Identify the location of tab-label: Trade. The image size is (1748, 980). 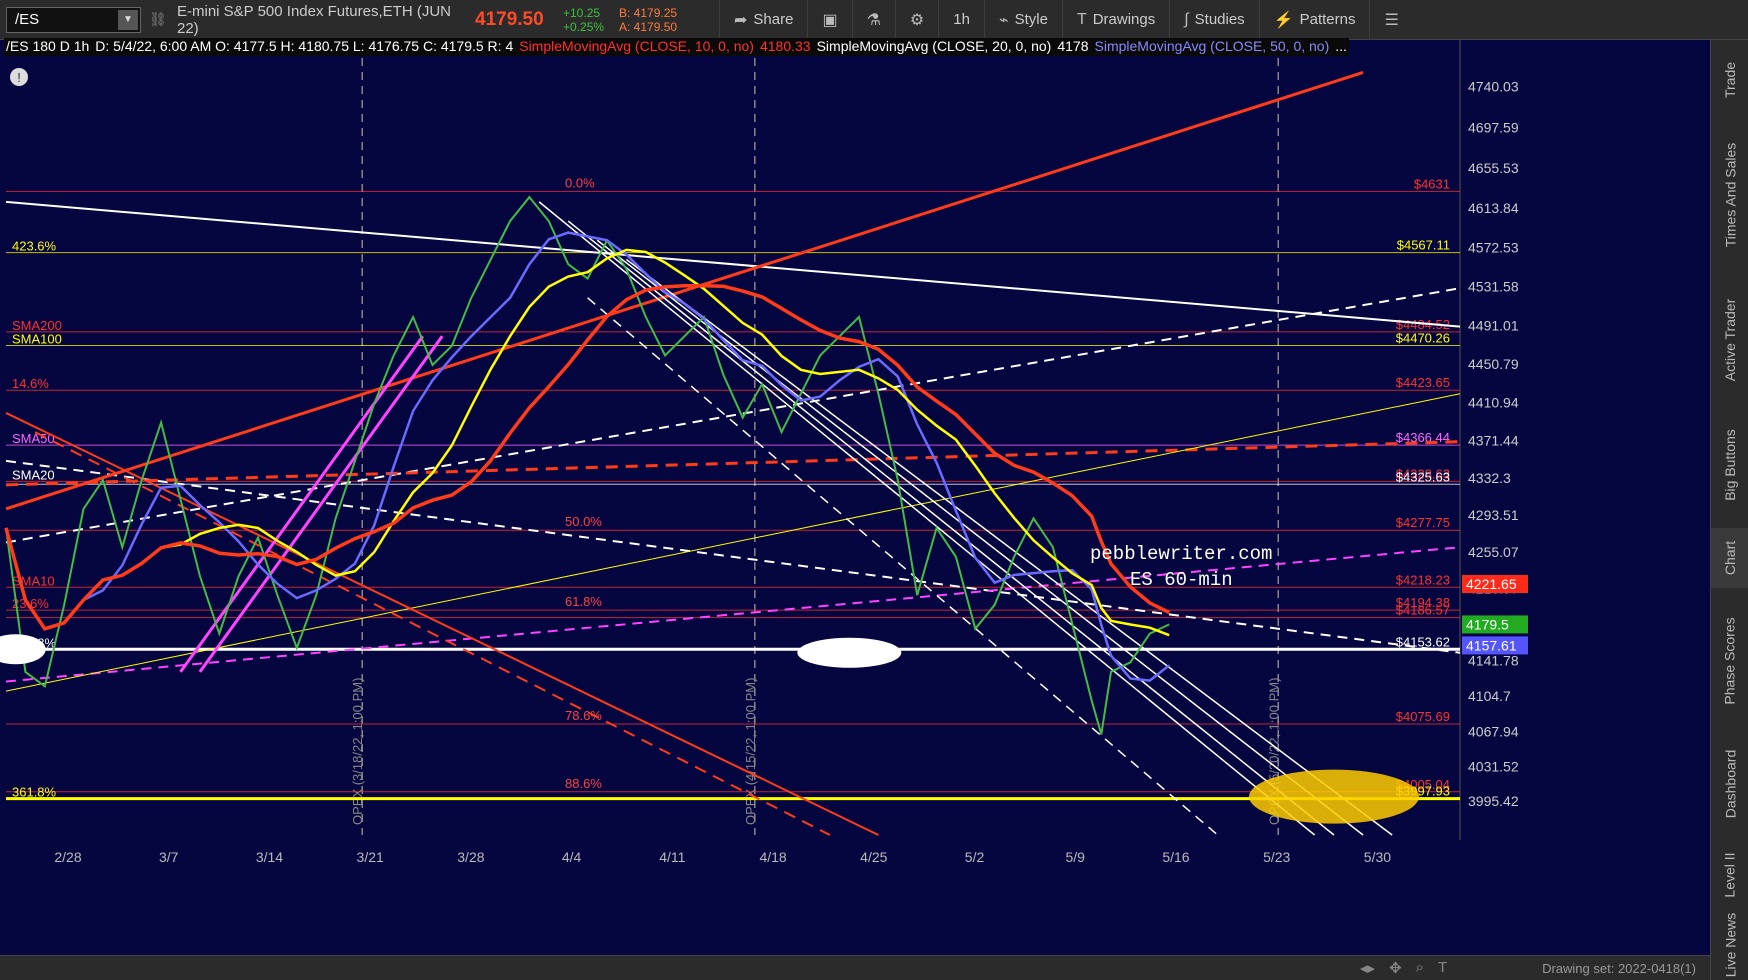
(1730, 80).